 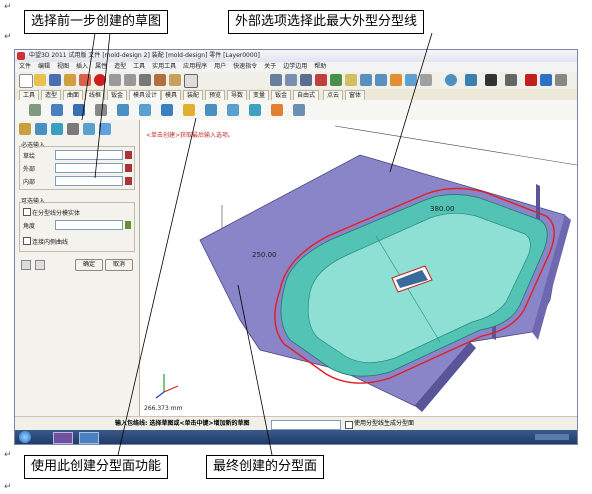 I want to click on callout-use-function: 使用此创建分型面功能, so click(x=96, y=467).